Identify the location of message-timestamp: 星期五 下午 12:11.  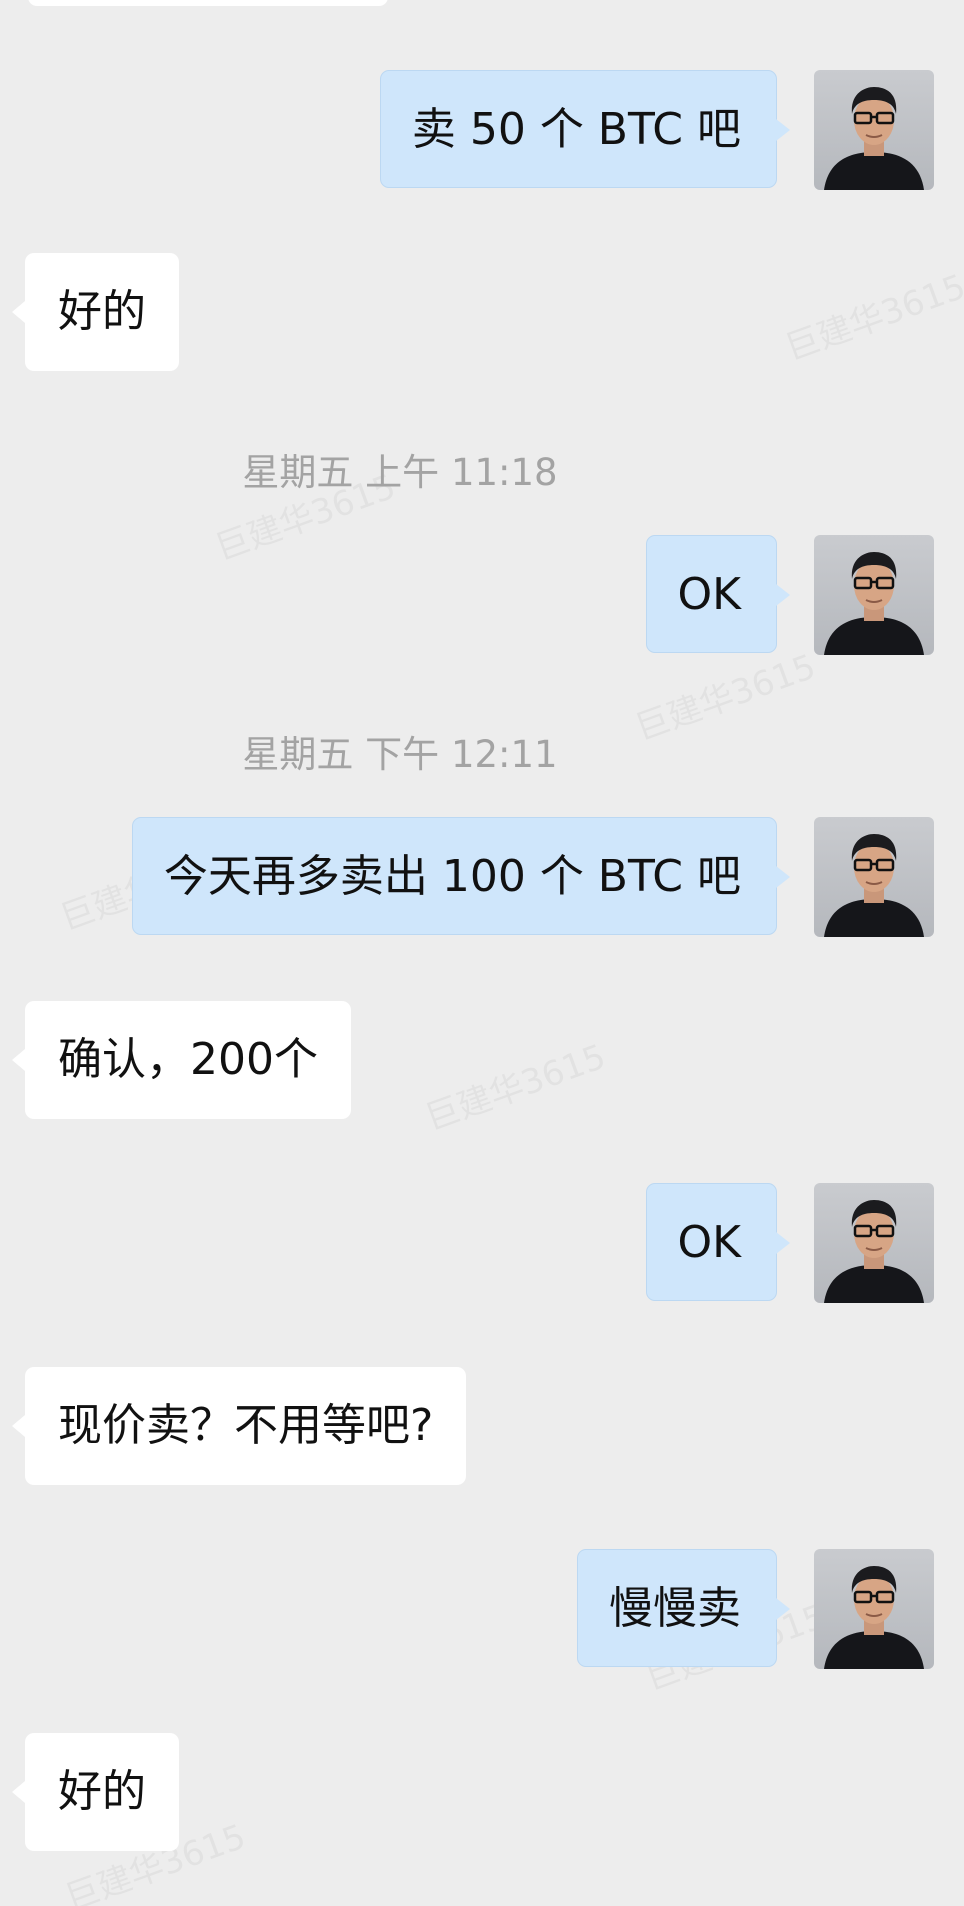
(400, 754).